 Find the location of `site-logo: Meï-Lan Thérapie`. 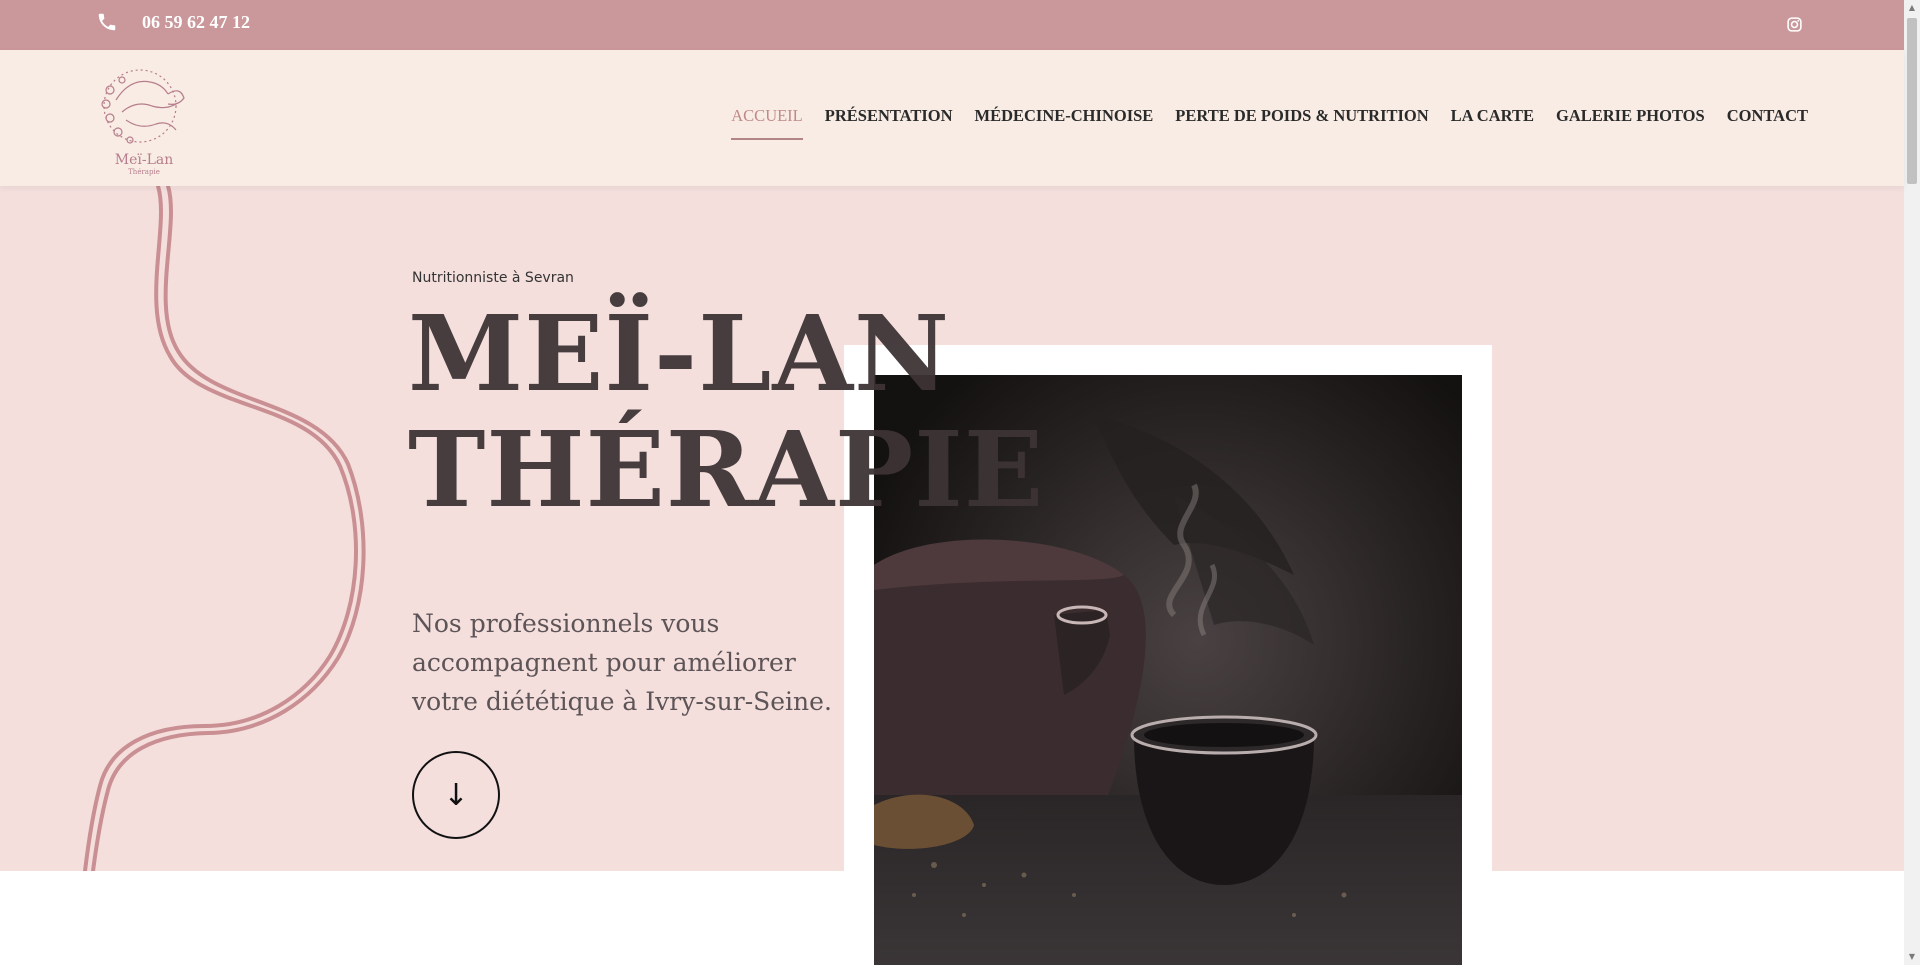

site-logo: Meï-Lan Thérapie is located at coordinates (144, 119).